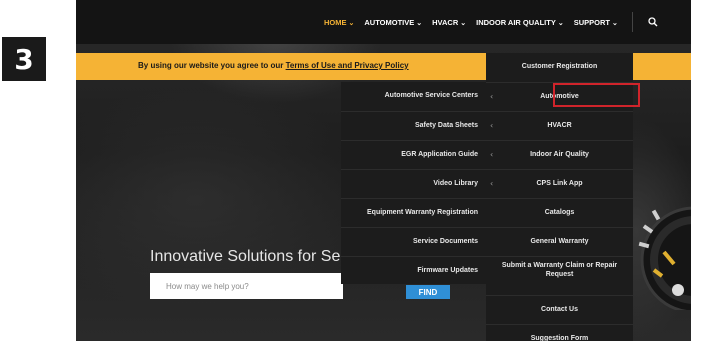  Describe the element at coordinates (559, 67) in the screenshot. I see `menu-item-customer-registration: Customer Registration` at that location.